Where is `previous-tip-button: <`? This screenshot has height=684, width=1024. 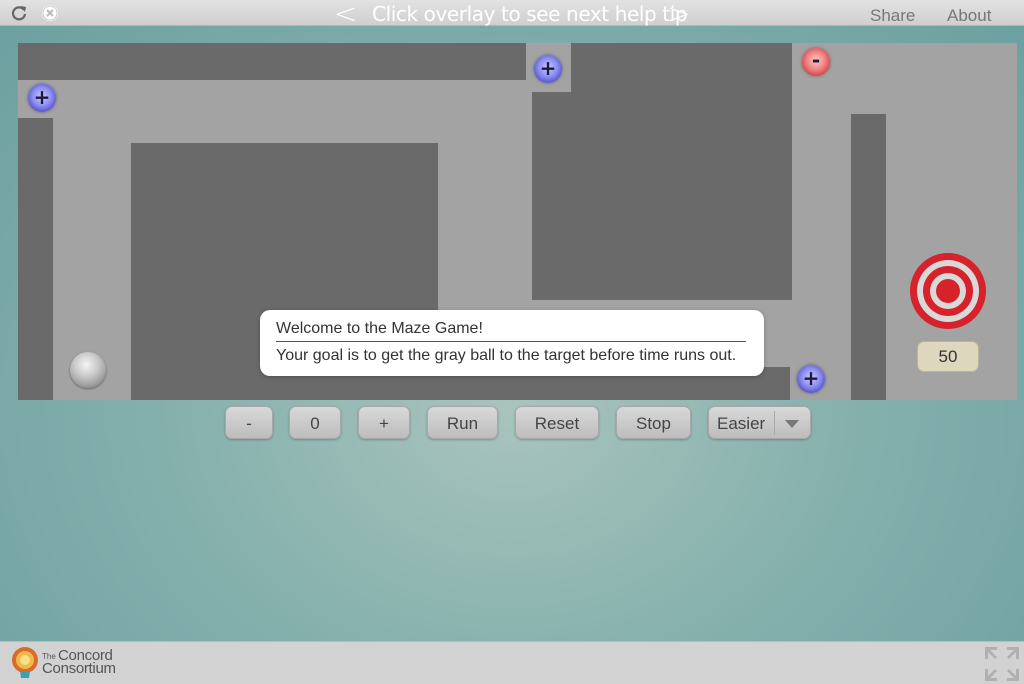 previous-tip-button: < is located at coordinates (345, 15).